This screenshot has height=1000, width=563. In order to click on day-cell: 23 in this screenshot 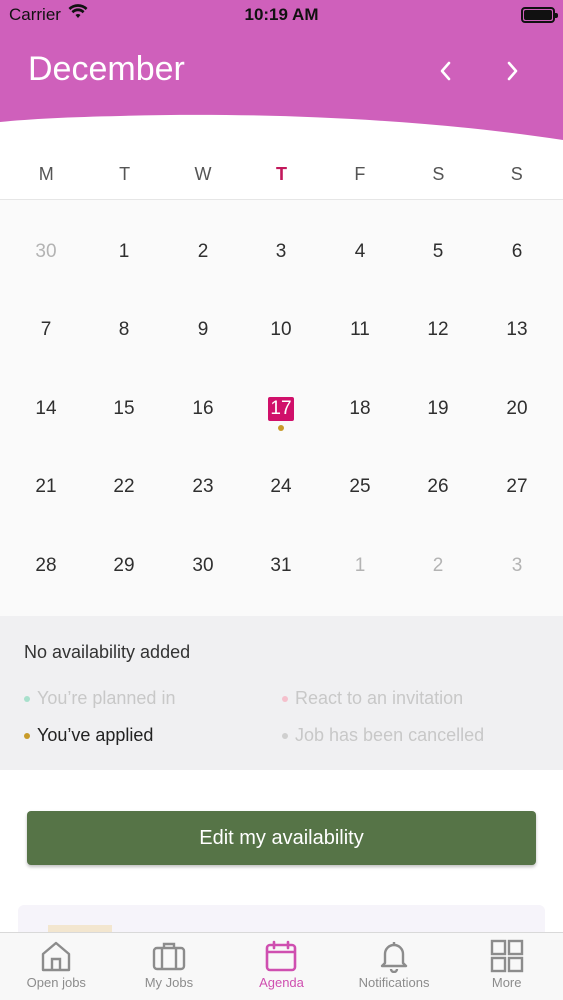, I will do `click(203, 474)`.